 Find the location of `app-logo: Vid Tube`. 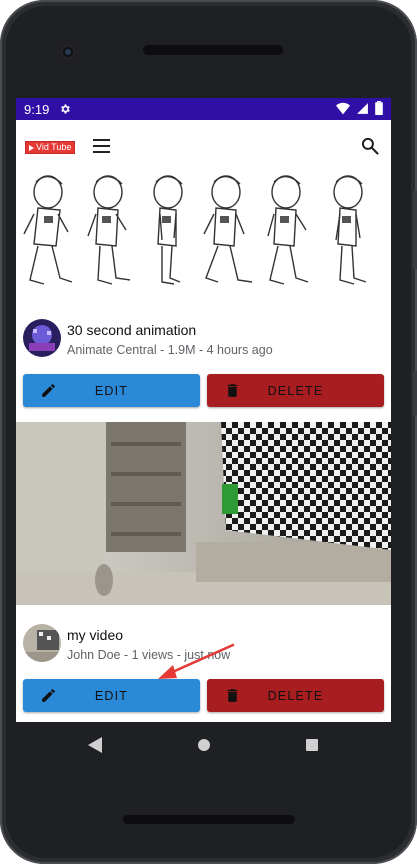

app-logo: Vid Tube is located at coordinates (50, 147).